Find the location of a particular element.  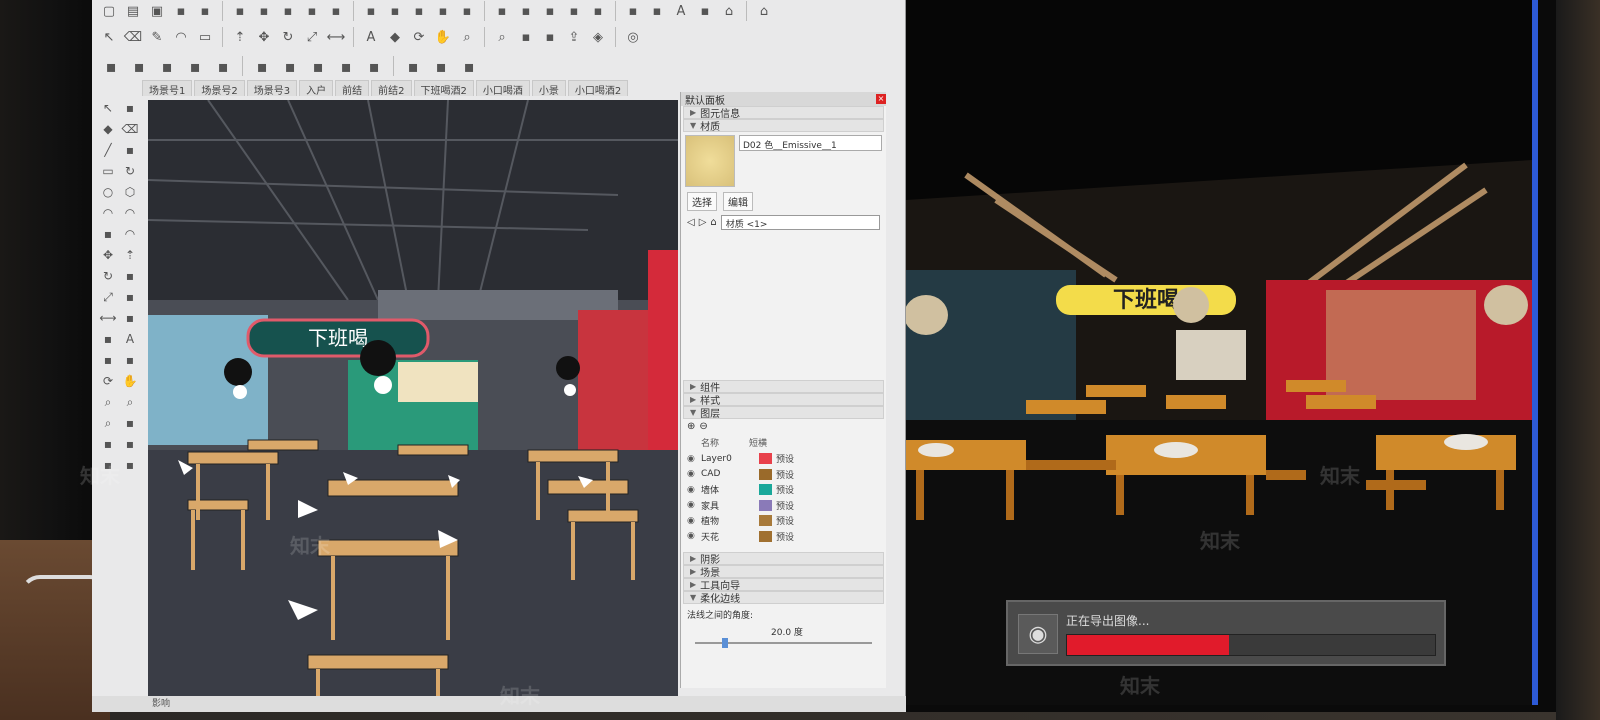

arc2-icon: ◠ is located at coordinates (130, 213).